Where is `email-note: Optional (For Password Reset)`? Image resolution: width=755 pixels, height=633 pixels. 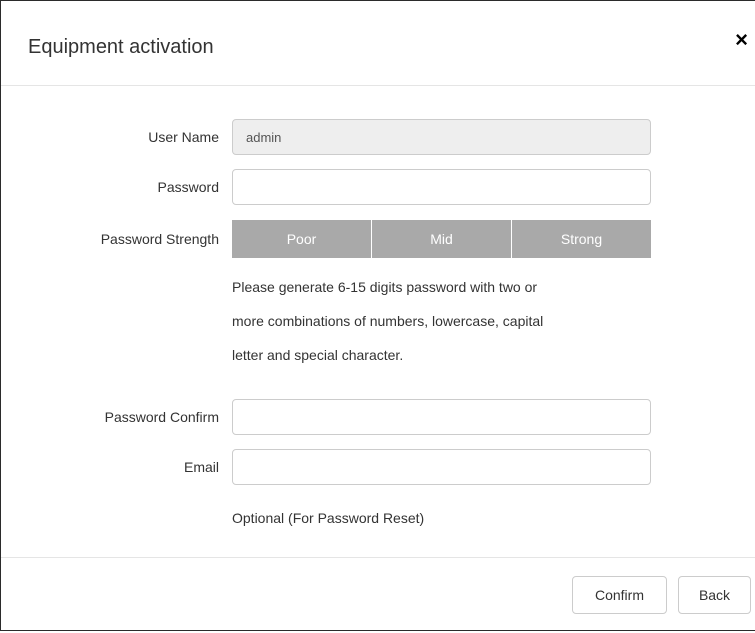
email-note: Optional (For Password Reset) is located at coordinates (328, 518).